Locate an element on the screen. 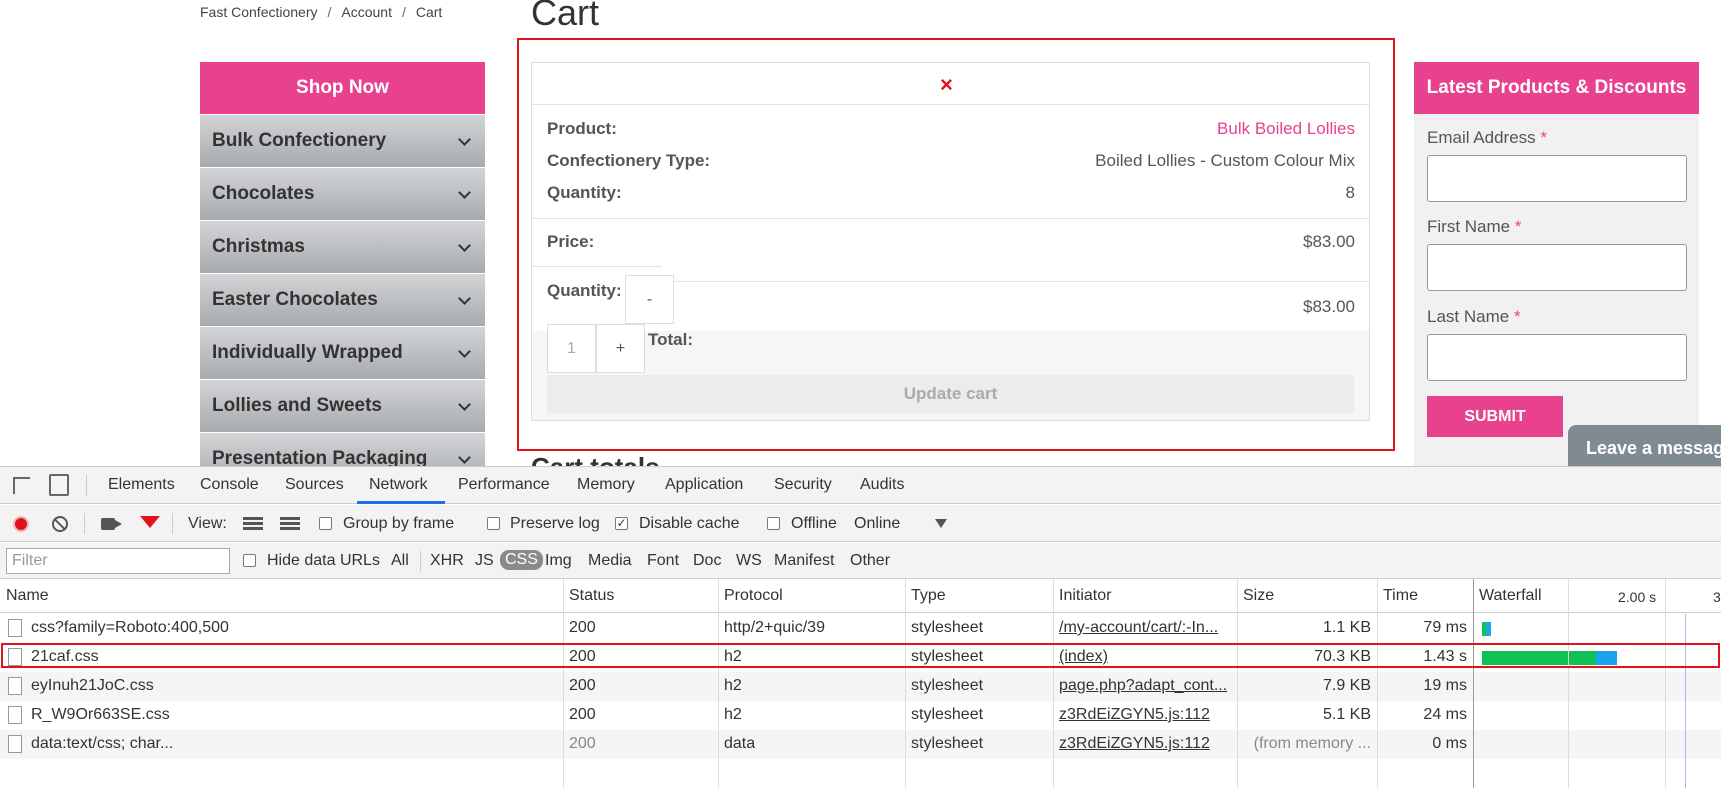  breadcrumb-account: Account is located at coordinates (366, 12).